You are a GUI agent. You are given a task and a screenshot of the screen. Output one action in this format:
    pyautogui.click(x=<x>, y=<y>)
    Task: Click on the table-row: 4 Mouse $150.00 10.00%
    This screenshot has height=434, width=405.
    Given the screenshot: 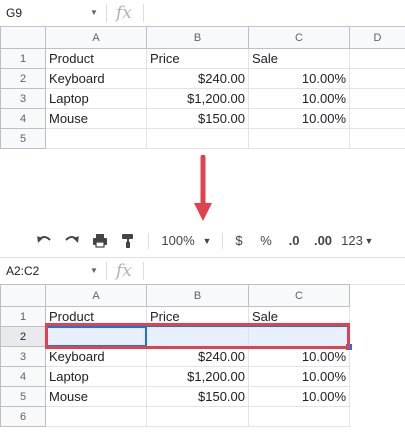 What is the action you would take?
    pyautogui.click(x=202, y=118)
    